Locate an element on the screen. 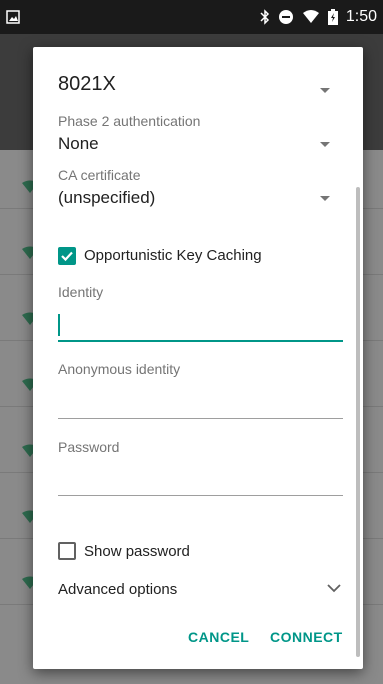  text-cursor is located at coordinates (59, 325).